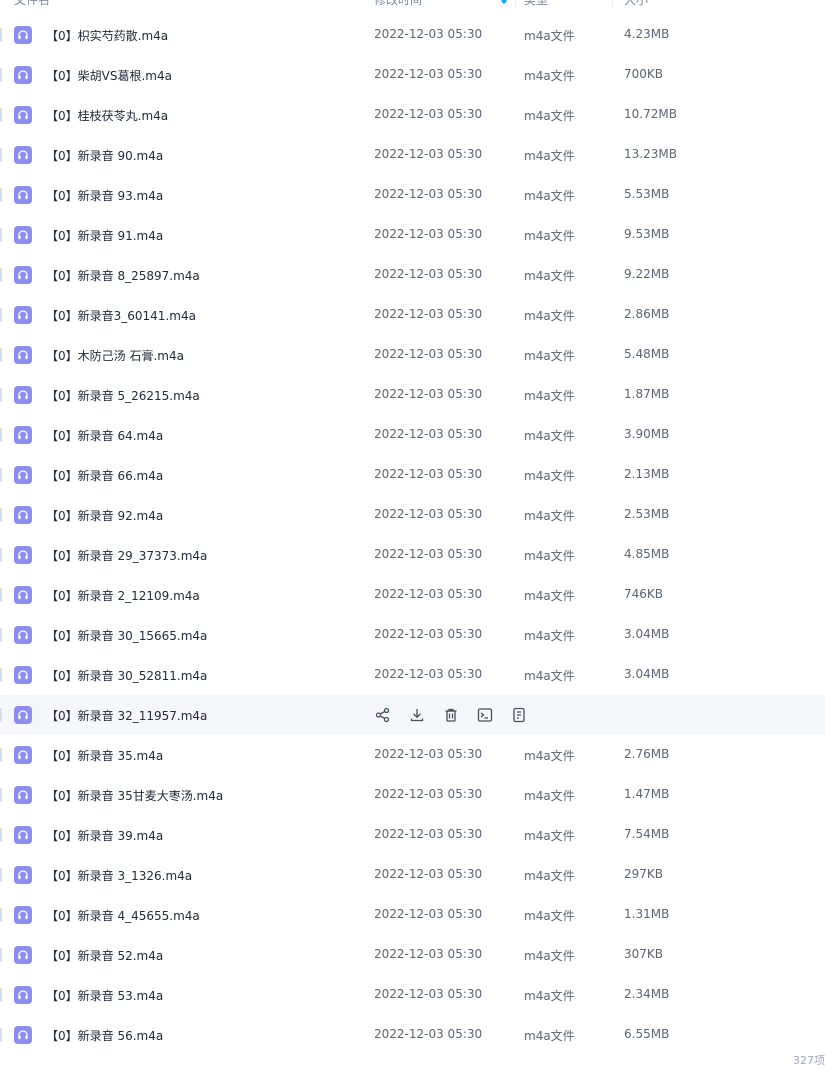 This screenshot has width=825, height=1070. Describe the element at coordinates (123, 595) in the screenshot. I see `file-name: 【0】新录音 2_12109.m4a` at that location.